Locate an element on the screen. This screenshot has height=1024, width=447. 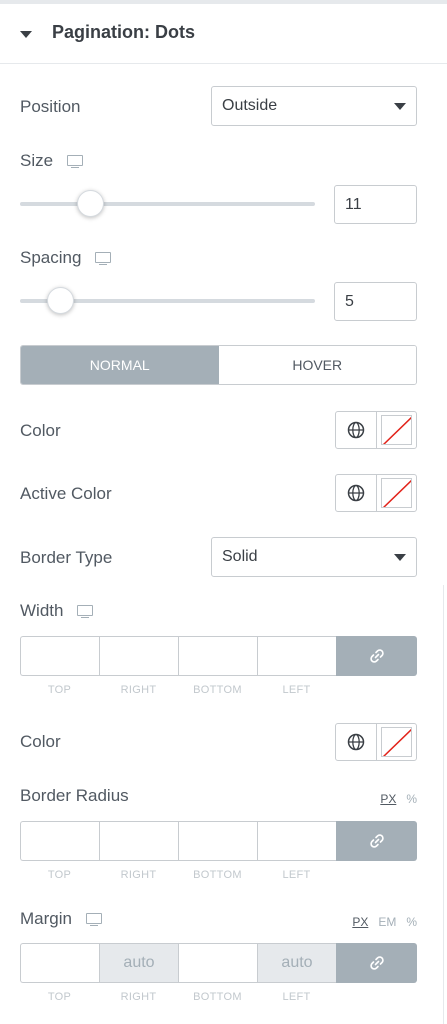
position-select-value: Outside is located at coordinates (250, 105).